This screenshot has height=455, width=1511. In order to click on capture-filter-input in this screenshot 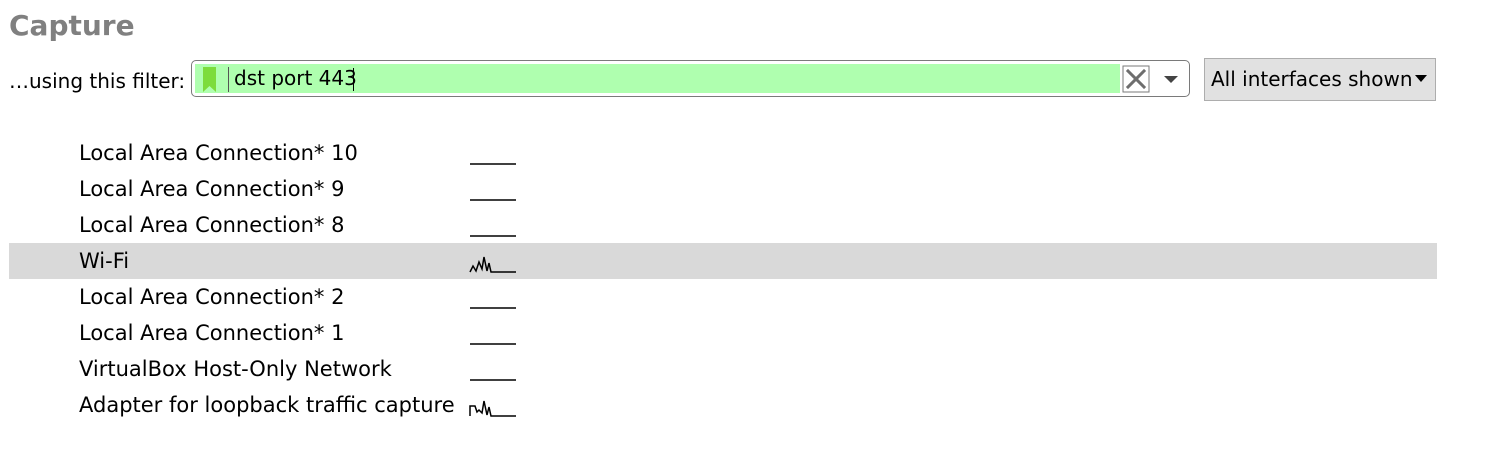, I will do `click(674, 78)`.